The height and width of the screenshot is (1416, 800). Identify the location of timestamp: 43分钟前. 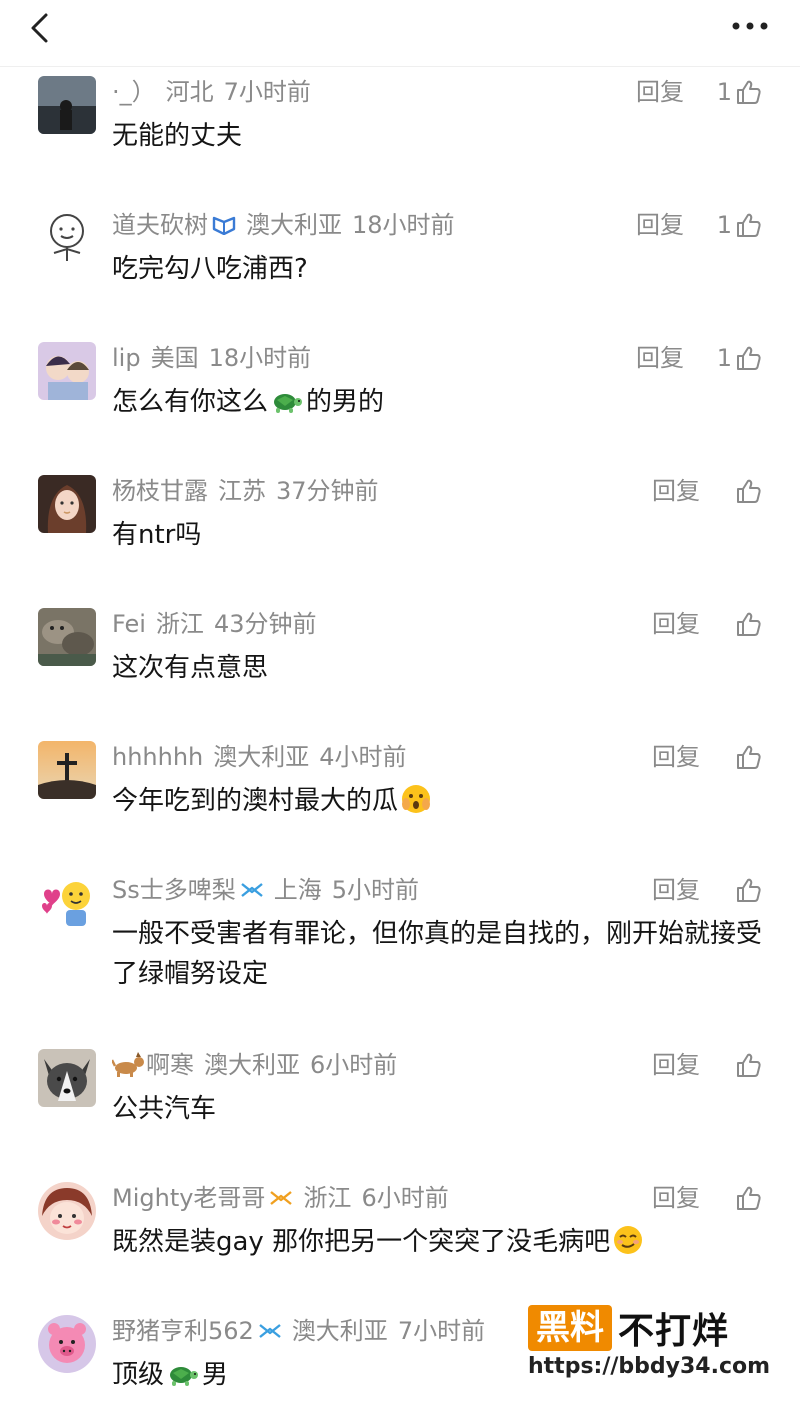
(265, 624).